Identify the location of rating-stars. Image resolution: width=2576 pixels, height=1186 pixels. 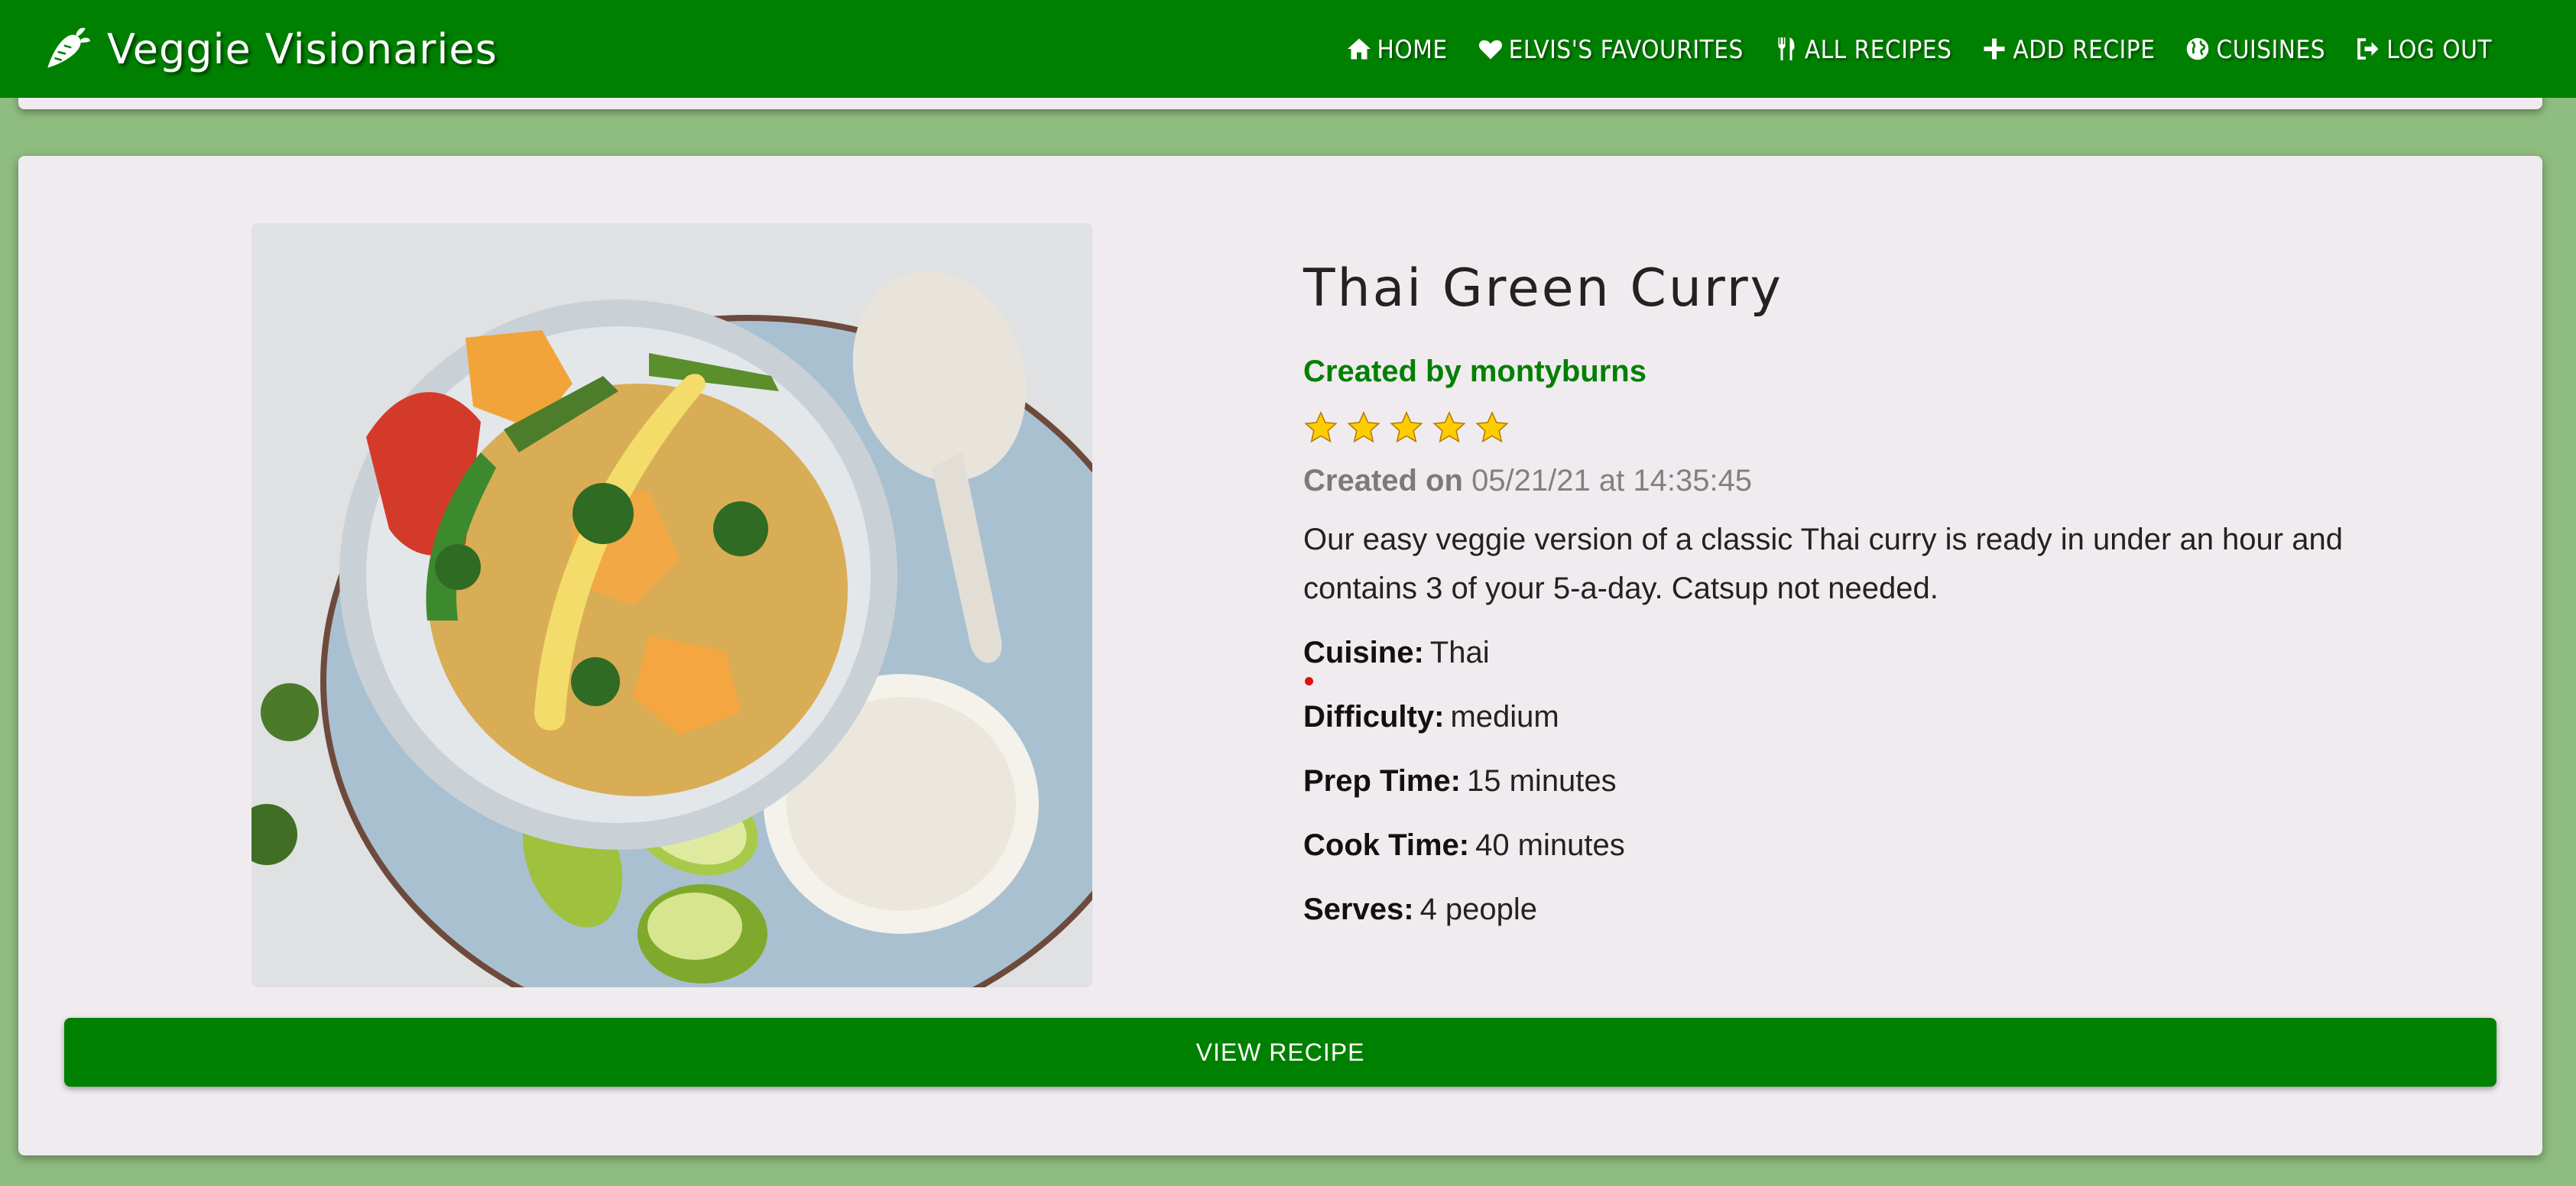
(1876, 428).